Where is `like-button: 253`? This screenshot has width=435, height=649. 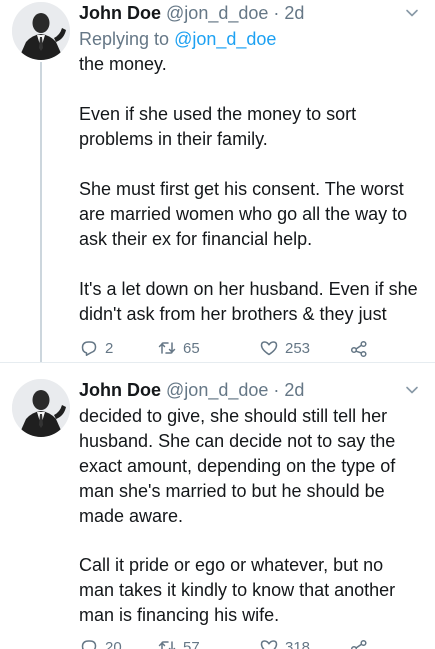
like-button: 253 is located at coordinates (284, 348).